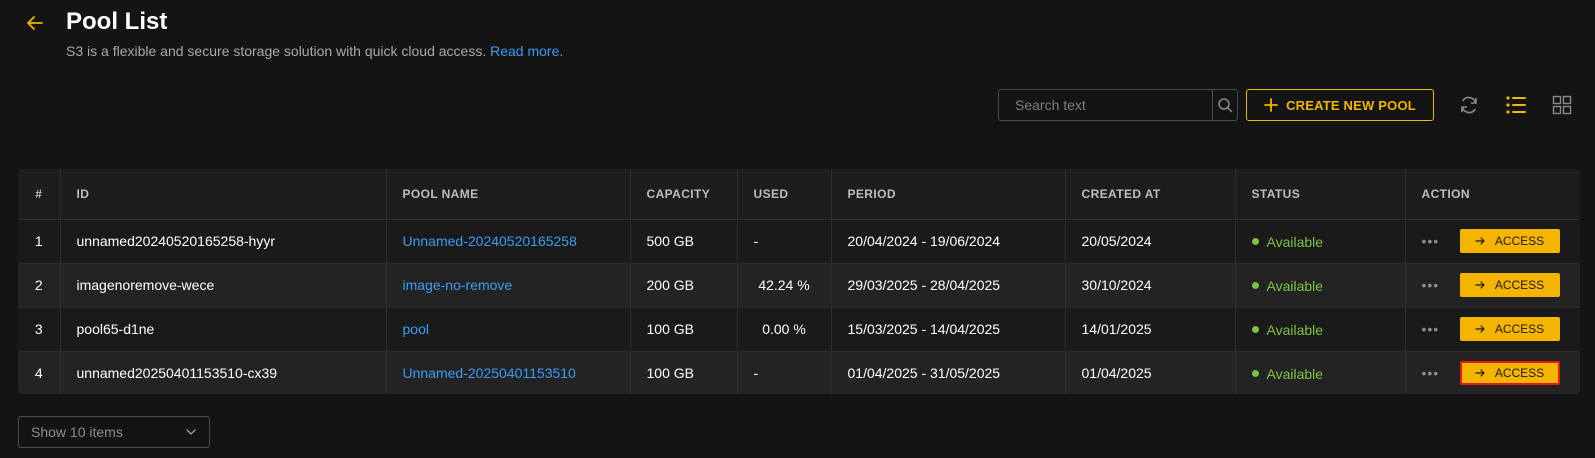 The height and width of the screenshot is (458, 1595). I want to click on search-box, so click(1118, 105).